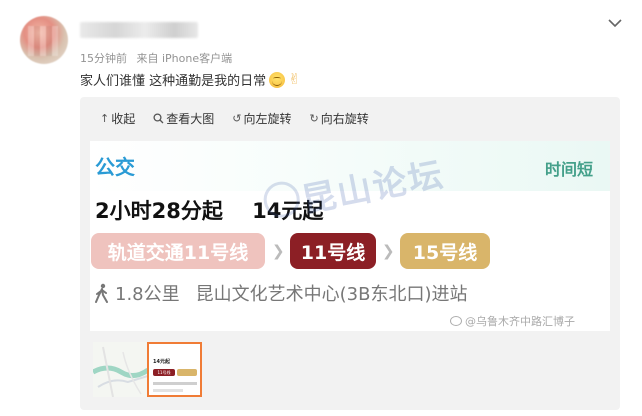 This screenshot has height=416, width=642. I want to click on rotate-right-label: 向右旋转, so click(344, 119).